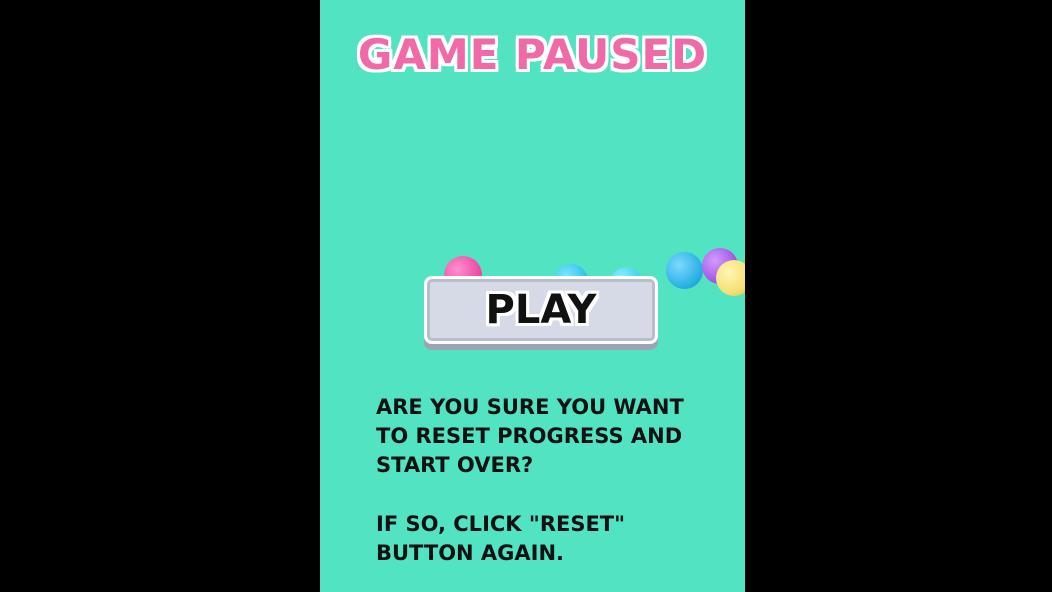 Image resolution: width=1052 pixels, height=592 pixels. What do you see at coordinates (684, 270) in the screenshot?
I see `blue-ball` at bounding box center [684, 270].